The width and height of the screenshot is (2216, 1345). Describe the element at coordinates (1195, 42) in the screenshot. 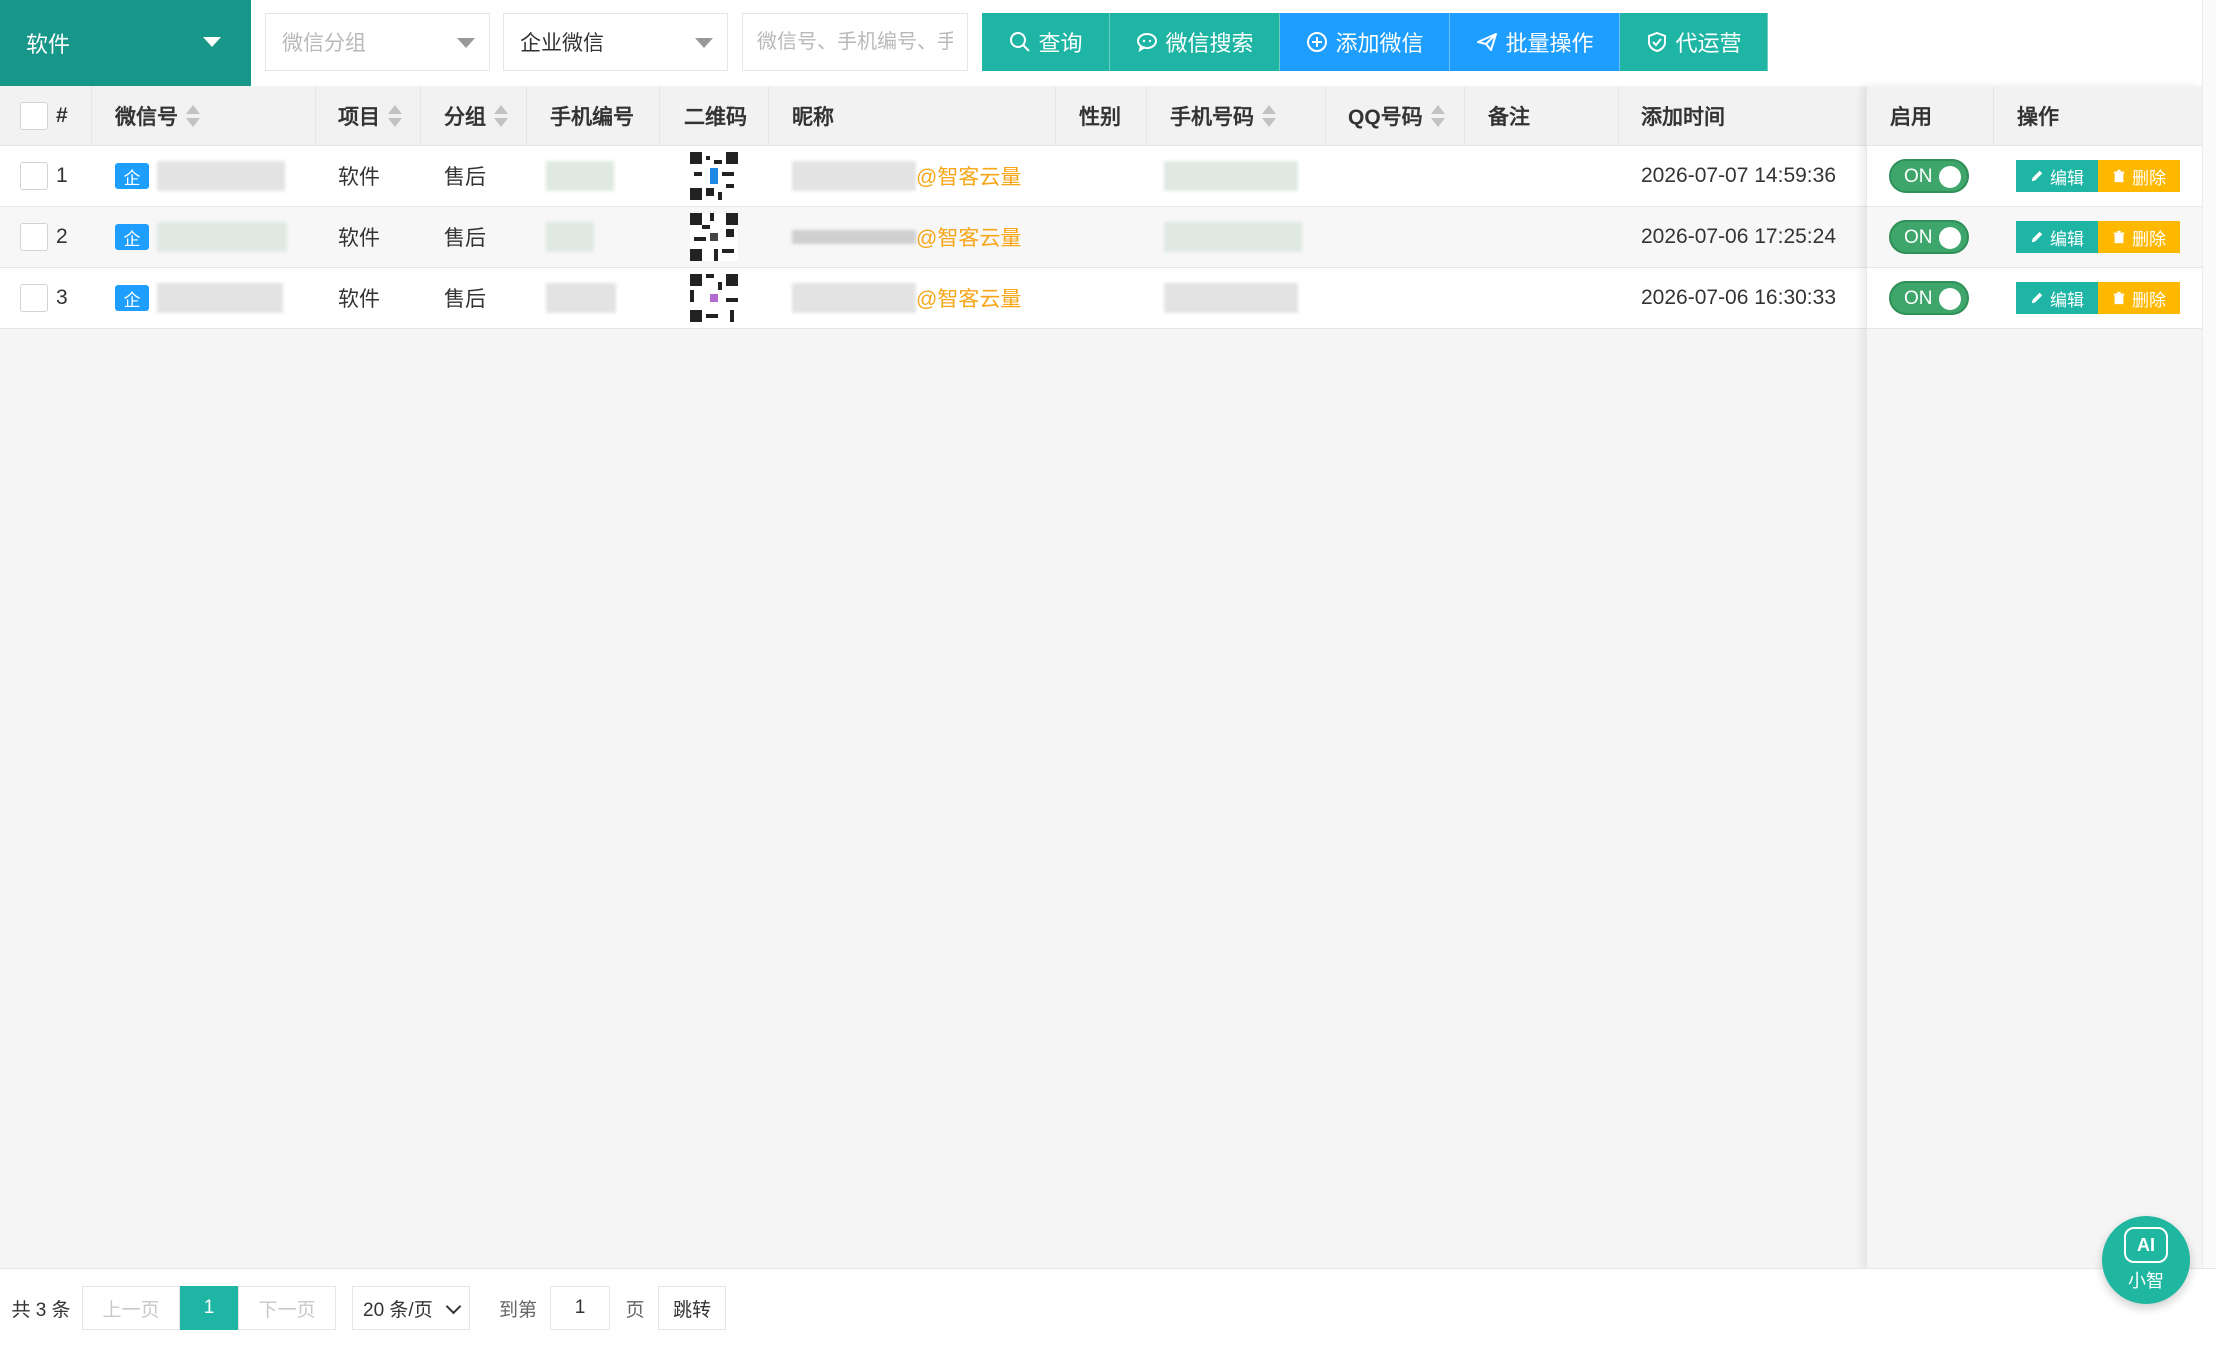

I see `wechat-search-button: 微信搜索` at that location.